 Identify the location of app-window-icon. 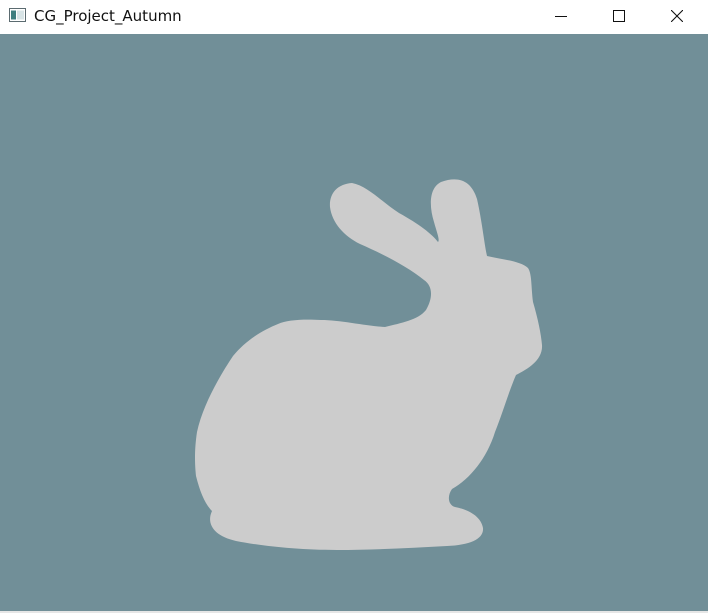
(17, 15).